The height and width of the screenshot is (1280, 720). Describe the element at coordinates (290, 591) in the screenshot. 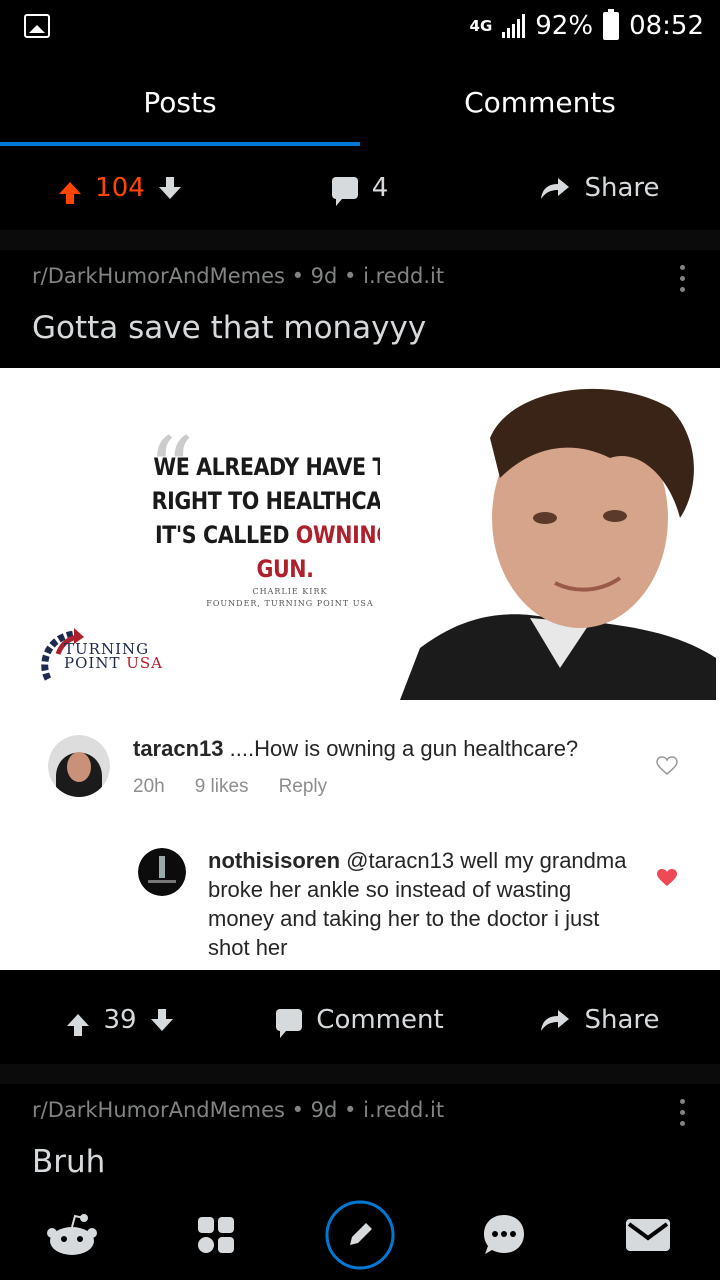

I see `author-name: CHARLIE KIRK` at that location.